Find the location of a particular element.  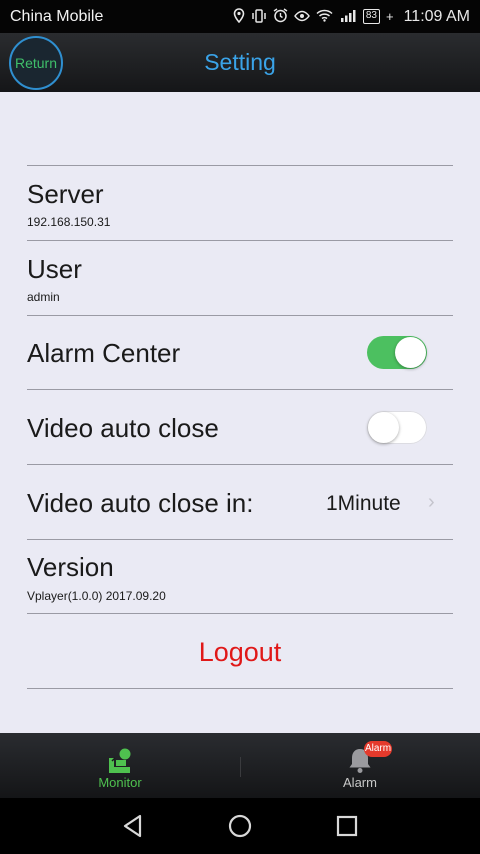

tab-alarm-label: Alarm is located at coordinates (360, 782).